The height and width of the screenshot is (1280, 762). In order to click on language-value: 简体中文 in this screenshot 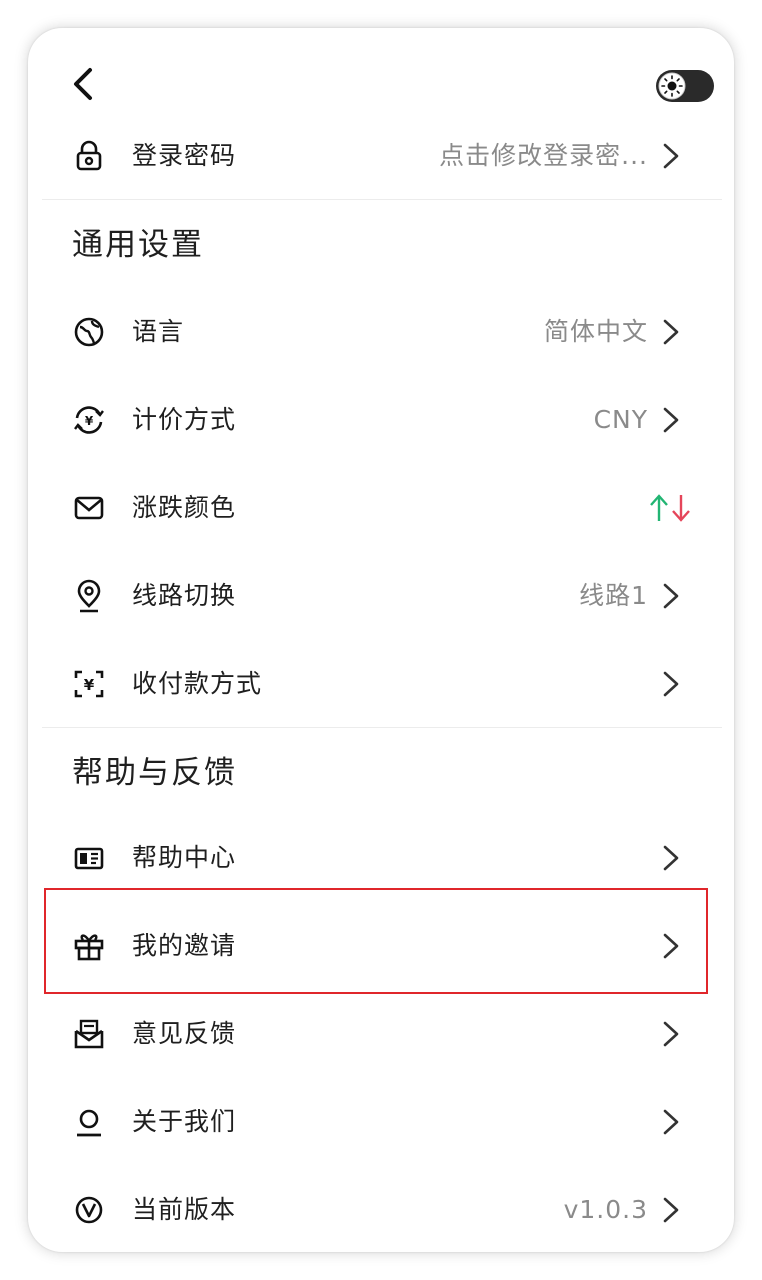, I will do `click(595, 331)`.